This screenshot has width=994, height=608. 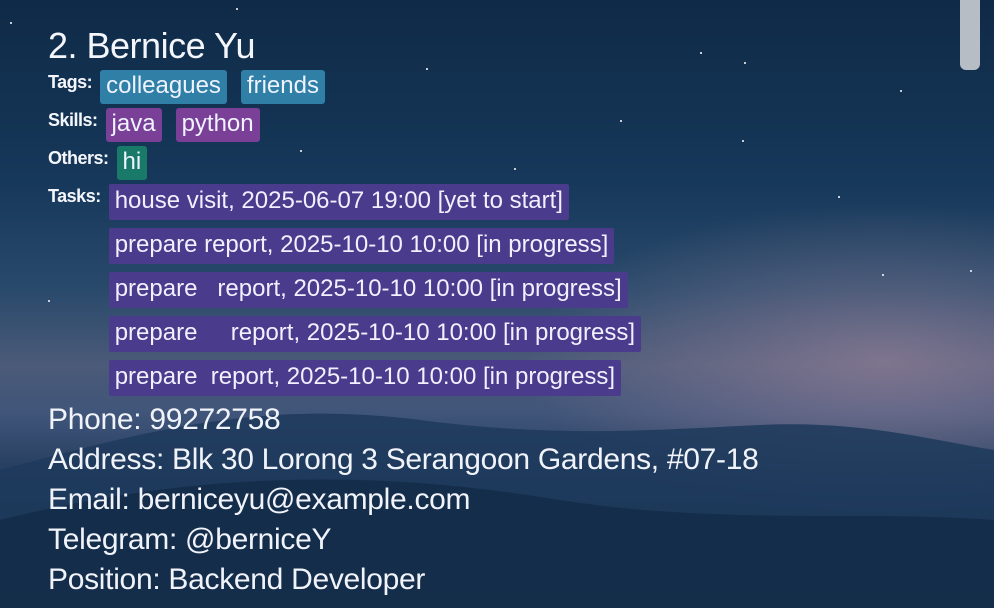 What do you see at coordinates (190, 539) in the screenshot?
I see `telegram-text: Telegram: @berniceY` at bounding box center [190, 539].